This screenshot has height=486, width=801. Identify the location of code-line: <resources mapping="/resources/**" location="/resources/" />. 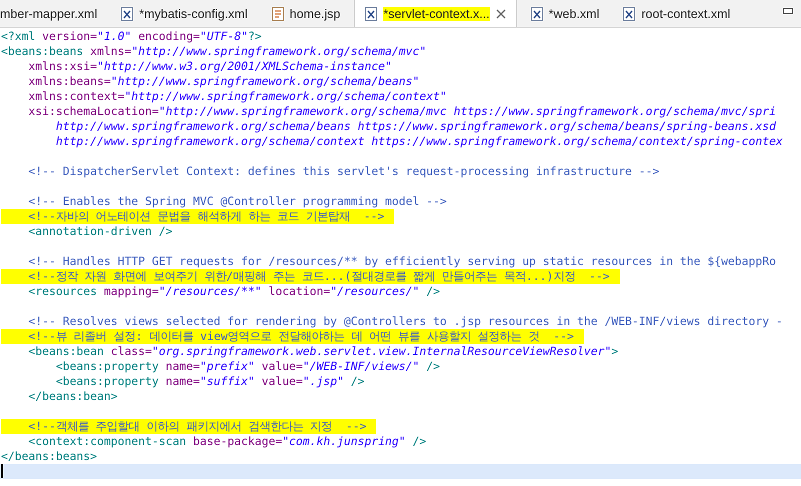
(233, 291).